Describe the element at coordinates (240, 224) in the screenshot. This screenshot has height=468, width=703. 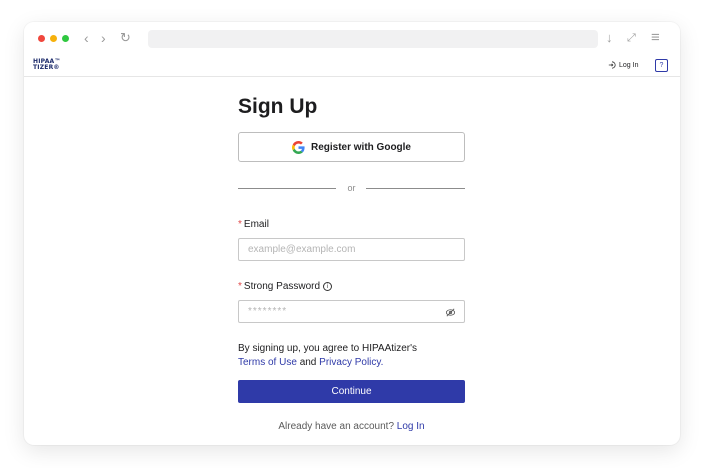
I see `email-required-marker: *` at that location.